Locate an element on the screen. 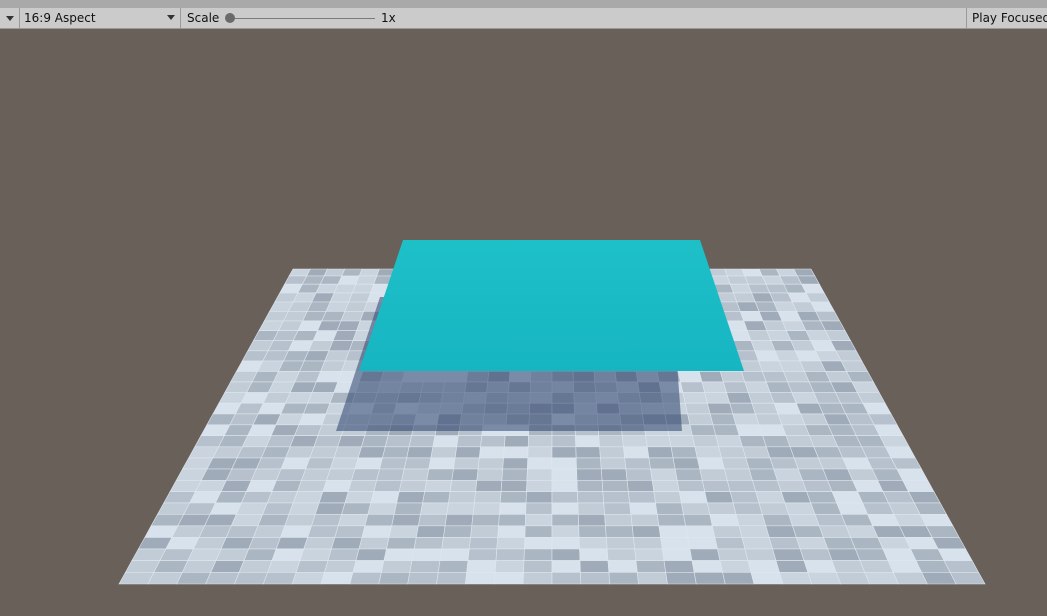 This screenshot has height=616, width=1047. play-focused-label: Play Focused is located at coordinates (1009, 18).